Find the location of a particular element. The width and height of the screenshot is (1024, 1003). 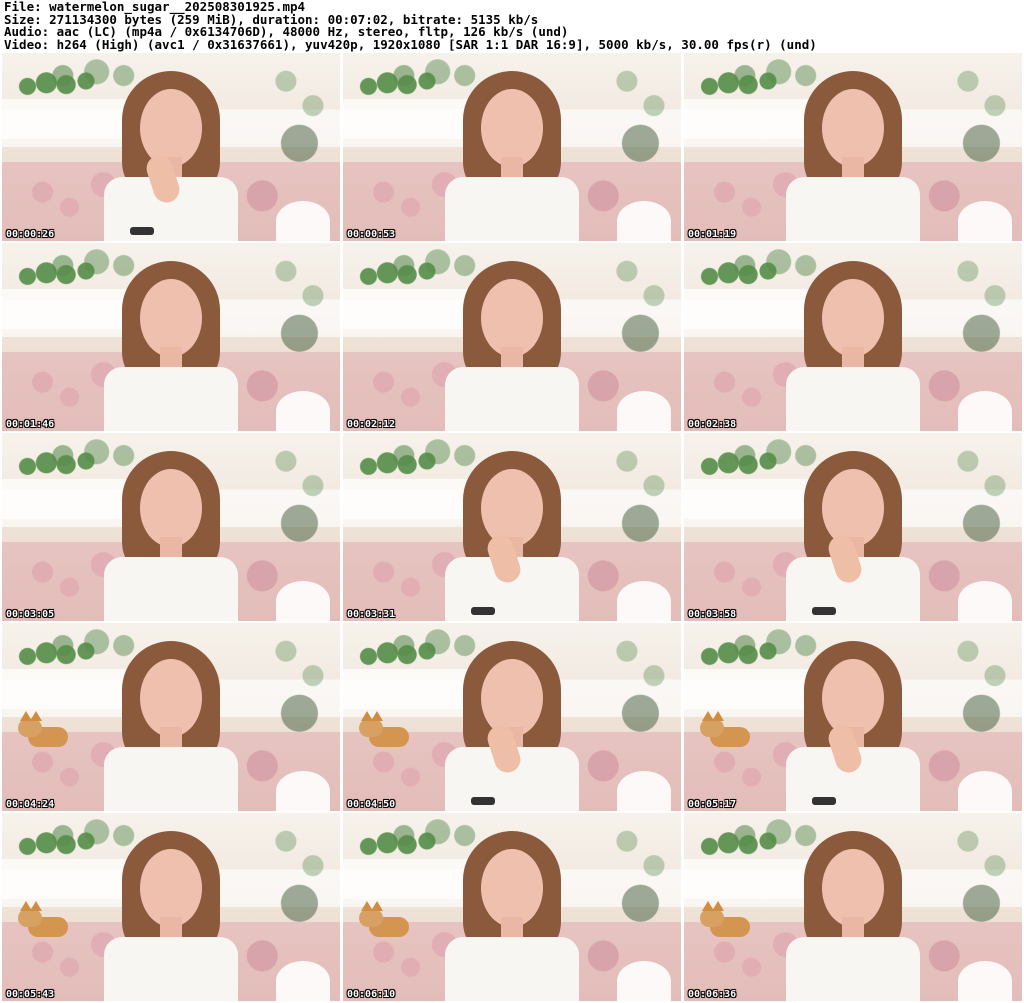

thumbnail-5: 00:02:12 is located at coordinates (512, 337).